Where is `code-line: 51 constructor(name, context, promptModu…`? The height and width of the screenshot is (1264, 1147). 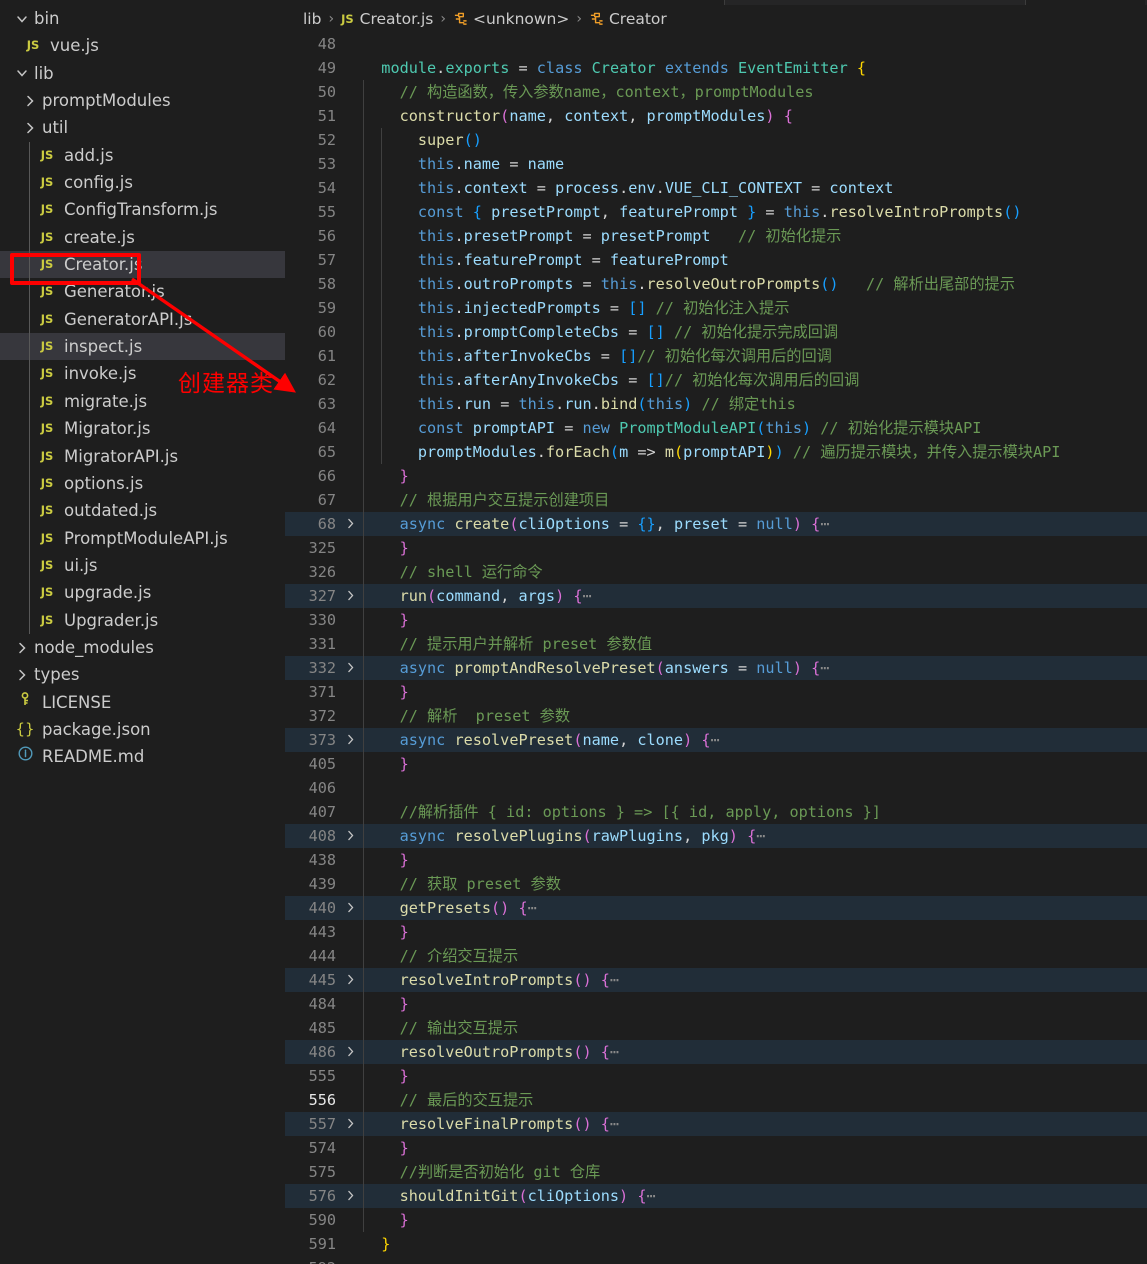
code-line: 51 constructor(name, context, promptModu… is located at coordinates (716, 116).